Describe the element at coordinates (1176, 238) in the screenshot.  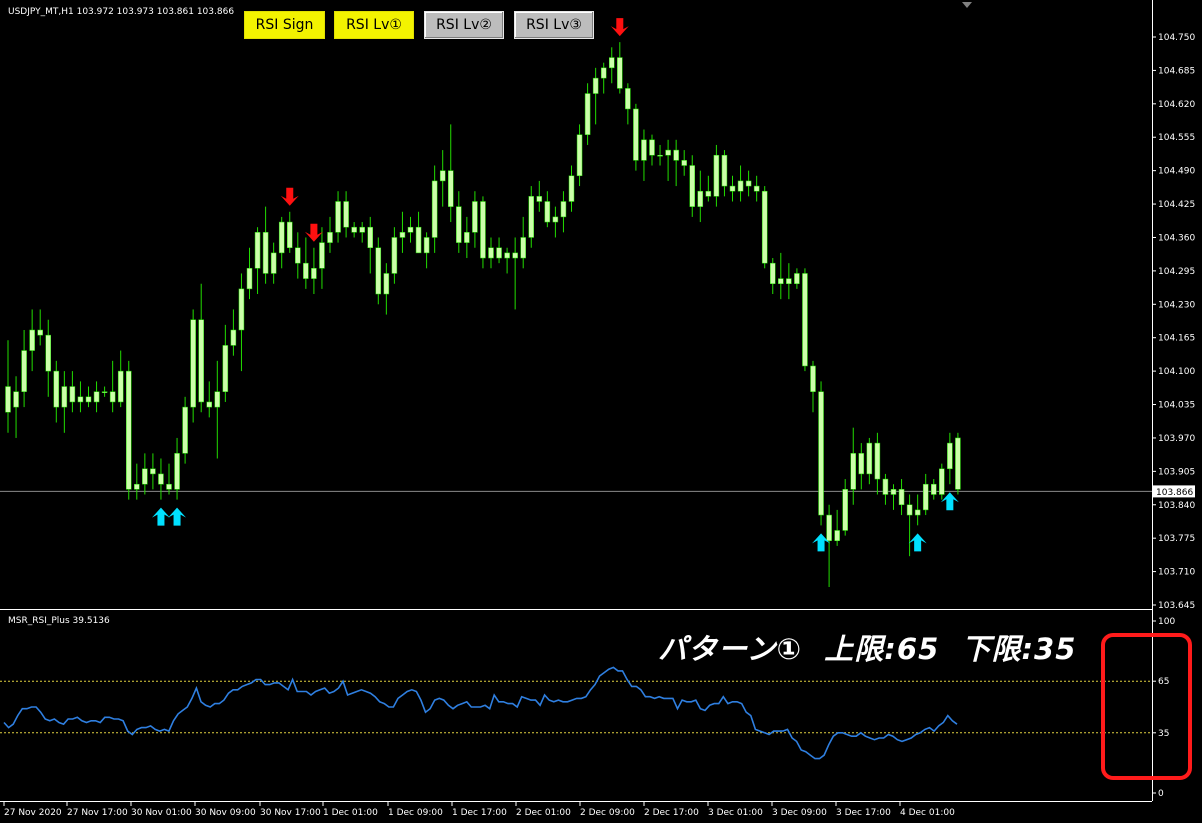
I see `price-tick-label: 104.360` at that location.